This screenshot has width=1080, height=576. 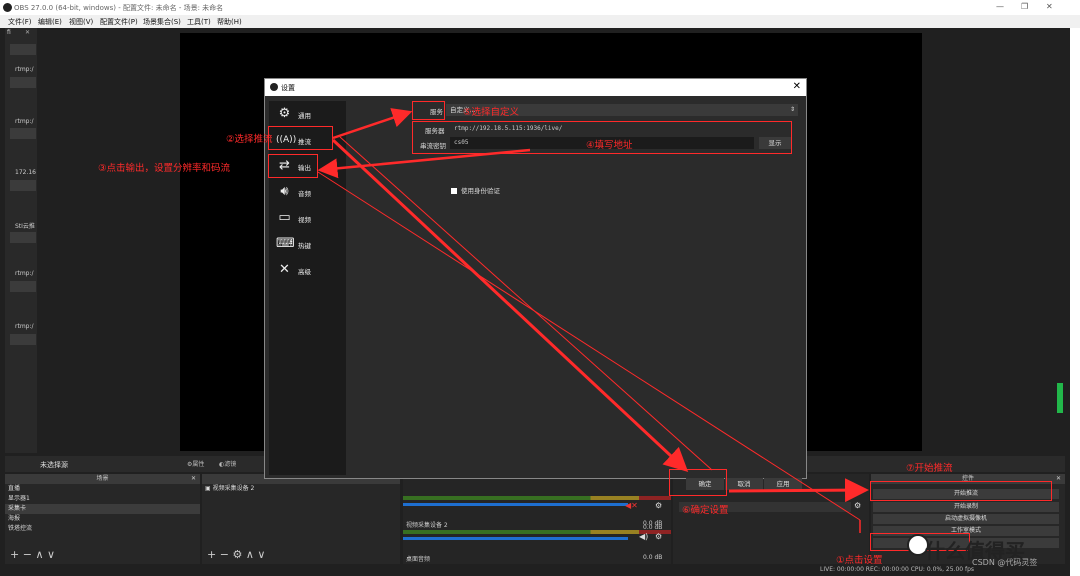 What do you see at coordinates (1005, 562) in the screenshot?
I see `watermark-sub: CSDN @代码灵签` at bounding box center [1005, 562].